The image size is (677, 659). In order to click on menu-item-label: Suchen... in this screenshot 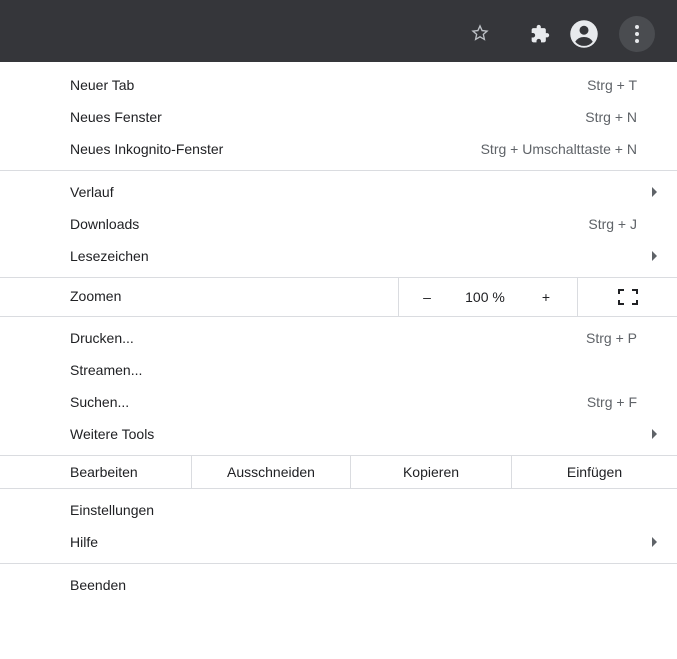, I will do `click(100, 402)`.